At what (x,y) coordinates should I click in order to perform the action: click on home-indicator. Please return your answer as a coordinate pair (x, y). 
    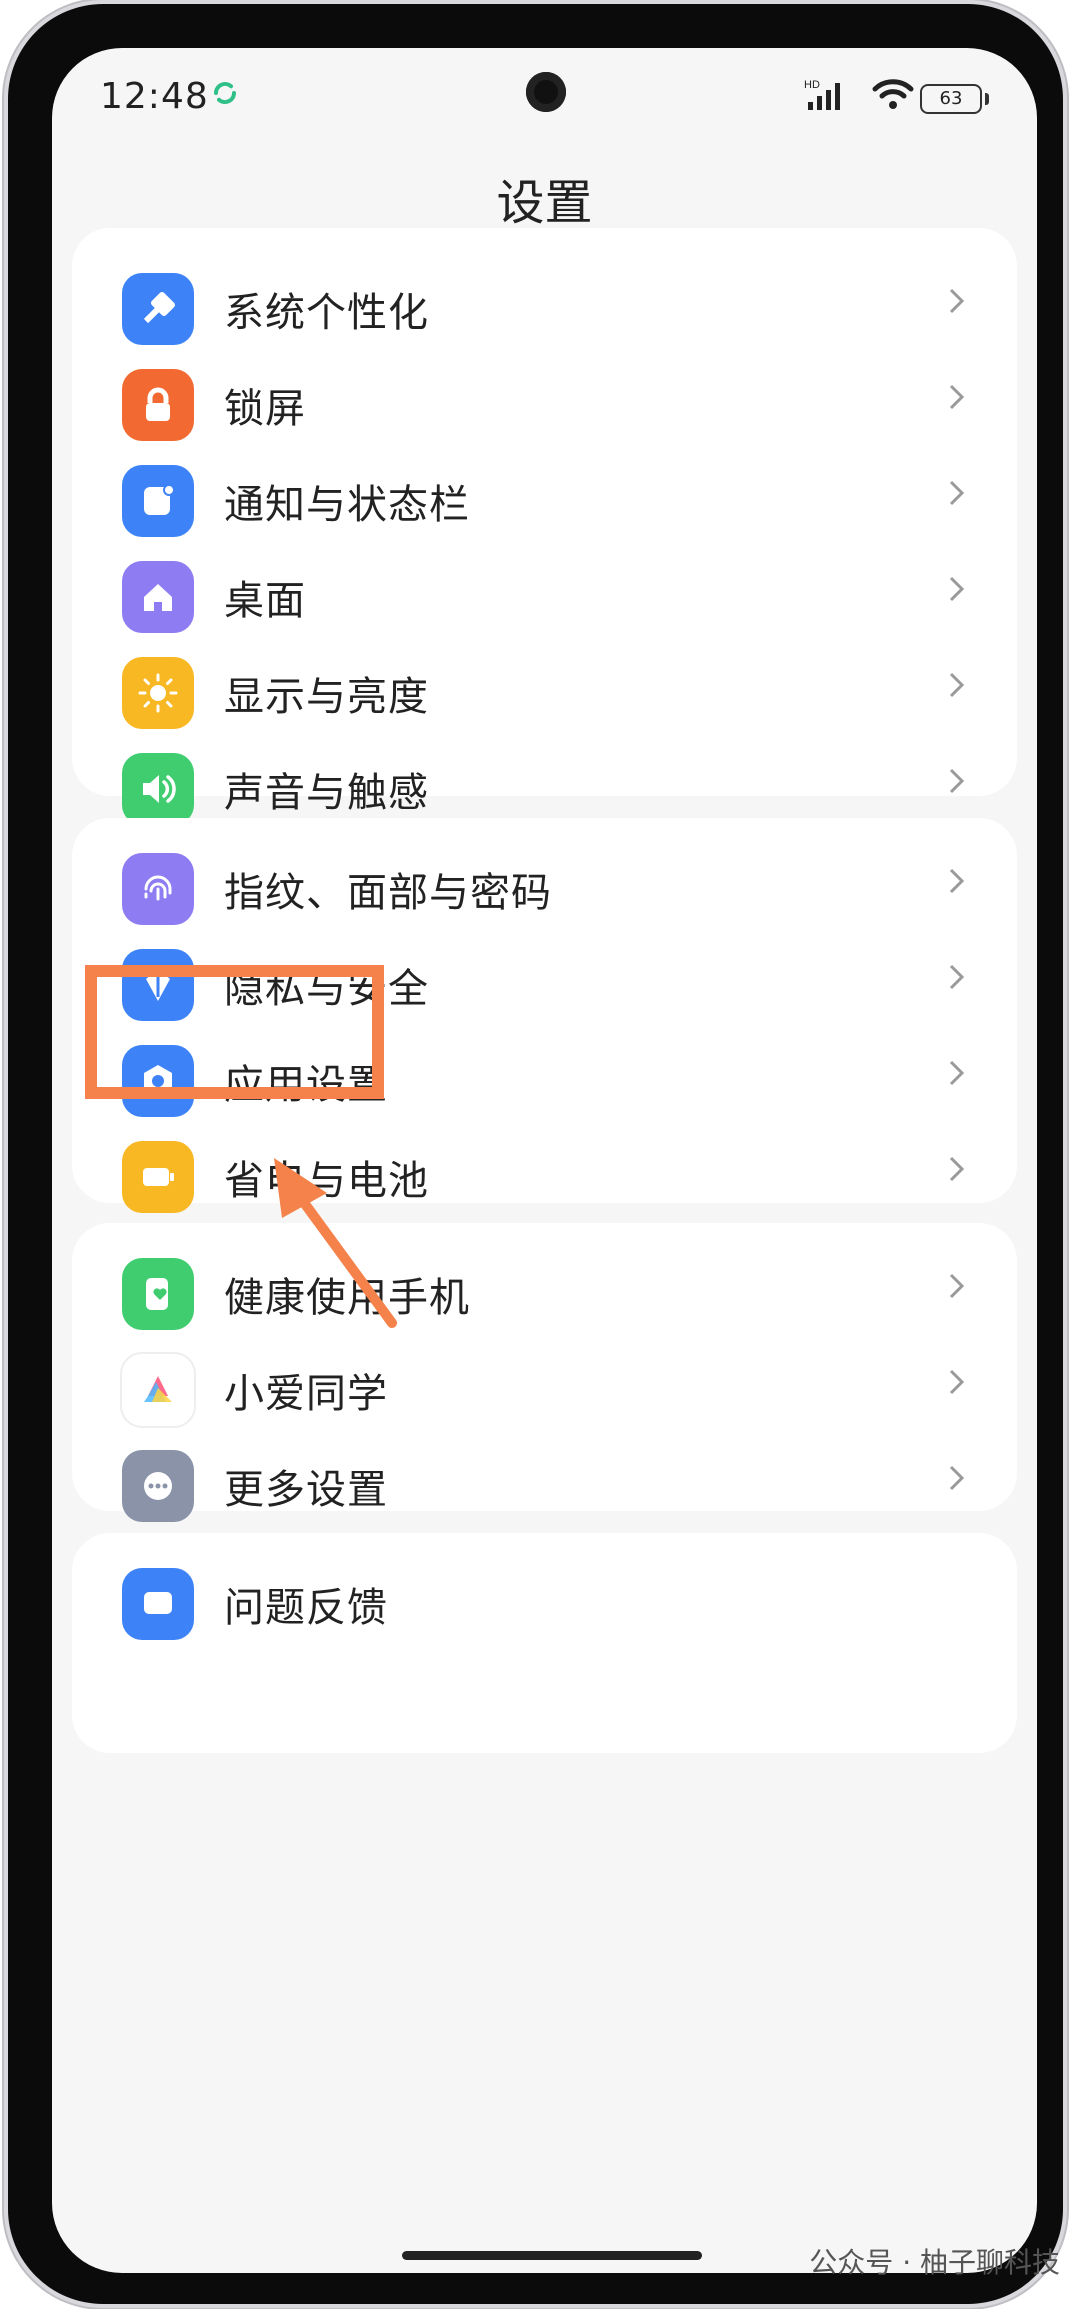
    Looking at the image, I should click on (552, 2255).